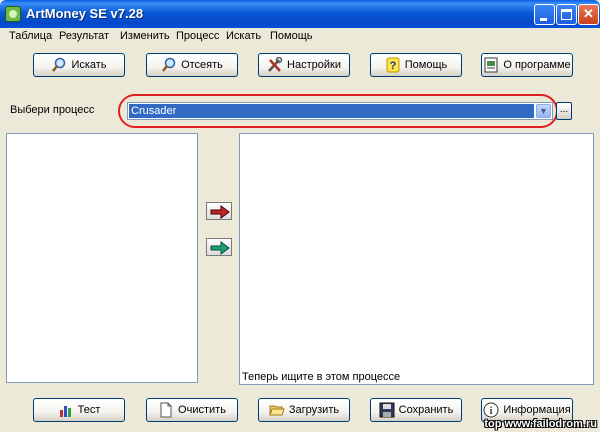 The width and height of the screenshot is (600, 432). What do you see at coordinates (89, 410) in the screenshot?
I see `test-button-label: Тест` at bounding box center [89, 410].